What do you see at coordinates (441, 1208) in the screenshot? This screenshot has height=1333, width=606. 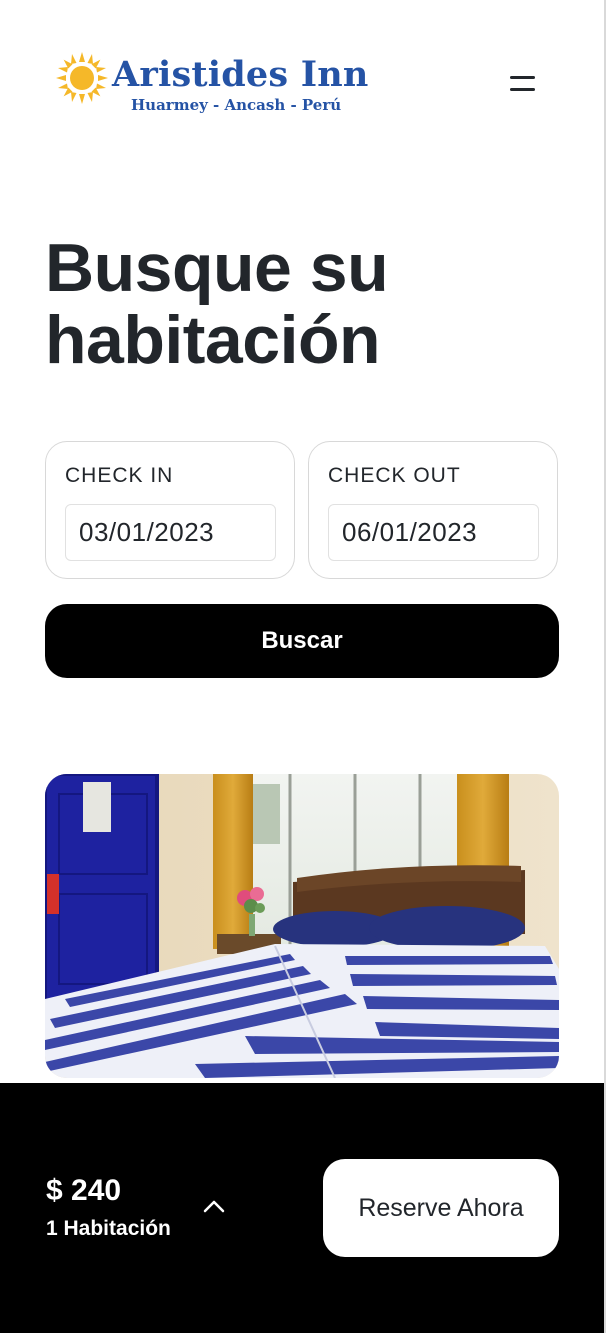 I see `reserve-now-button: Reserve Ahora` at bounding box center [441, 1208].